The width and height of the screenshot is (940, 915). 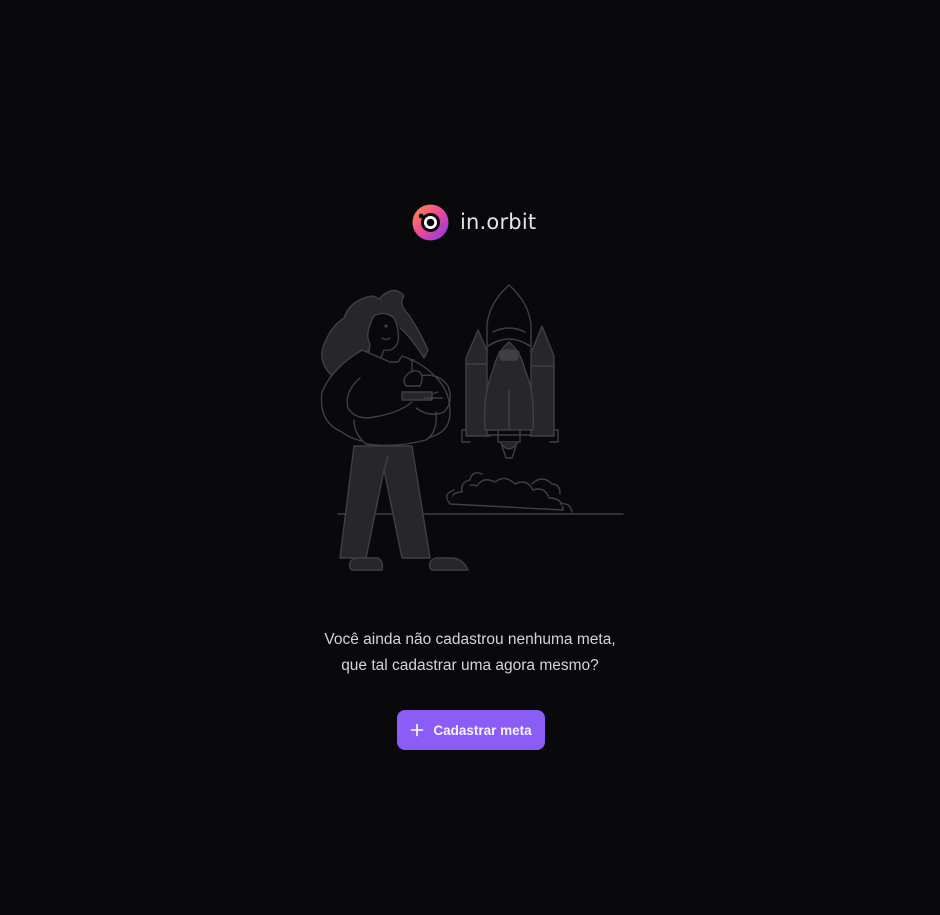 I want to click on orbit-ring-icon, so click(x=430, y=222).